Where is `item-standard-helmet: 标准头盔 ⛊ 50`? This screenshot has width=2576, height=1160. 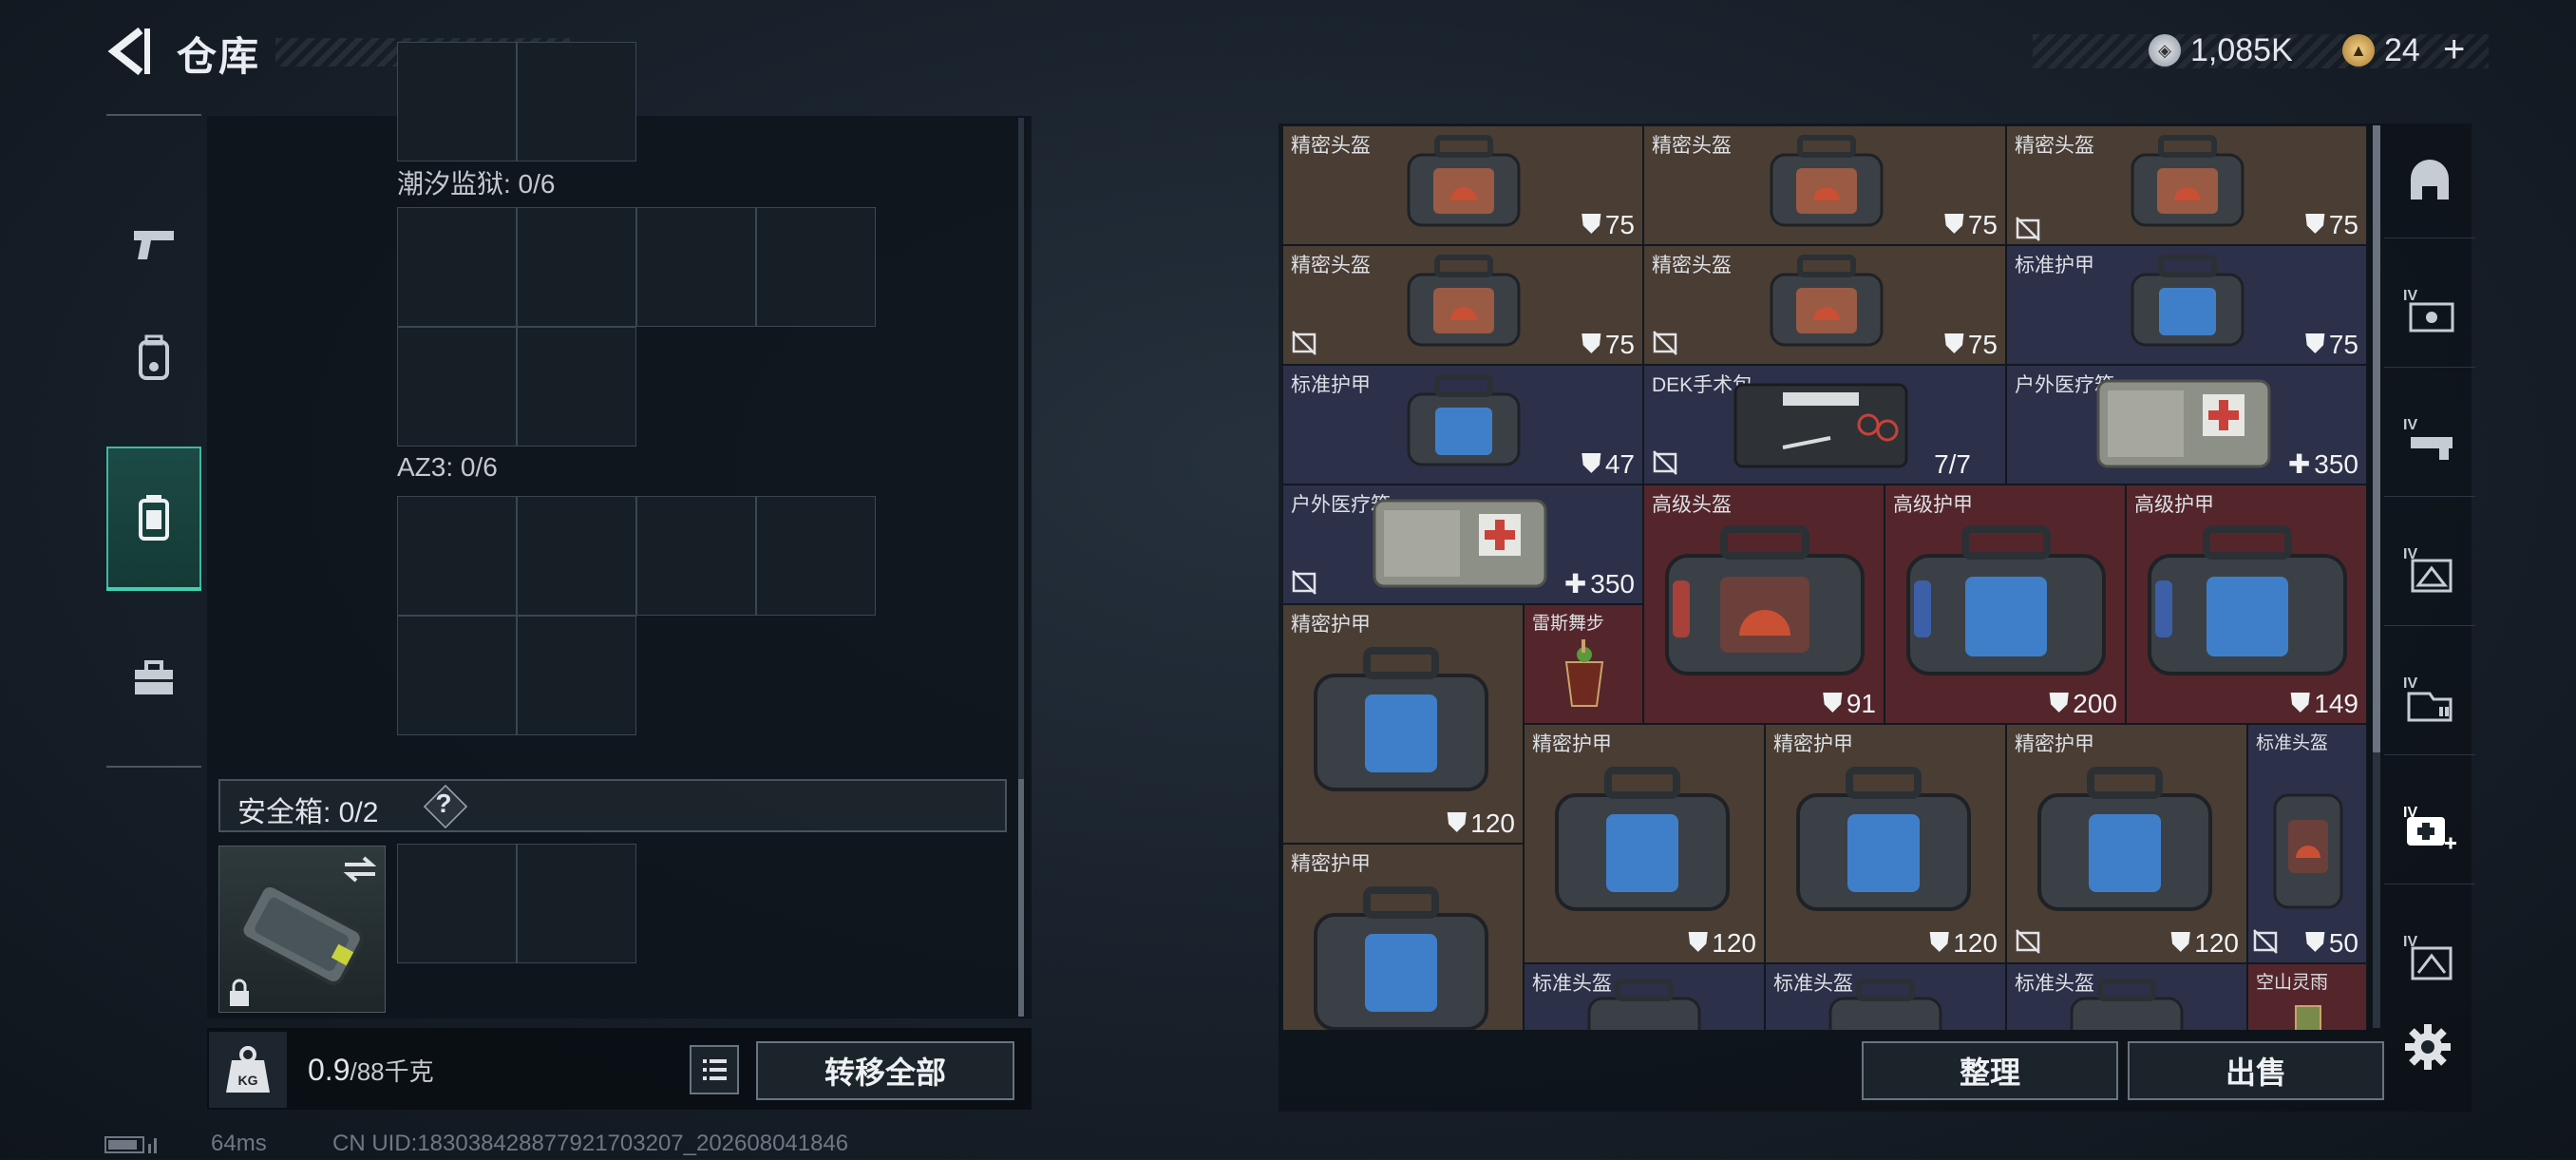 item-standard-helmet: 标准头盔 ⛊ 50 is located at coordinates (2307, 843).